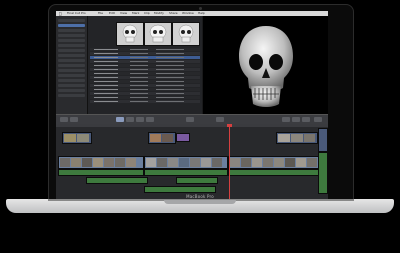 The width and height of the screenshot is (400, 253). I want to click on overwrite-button, so click(150, 119).